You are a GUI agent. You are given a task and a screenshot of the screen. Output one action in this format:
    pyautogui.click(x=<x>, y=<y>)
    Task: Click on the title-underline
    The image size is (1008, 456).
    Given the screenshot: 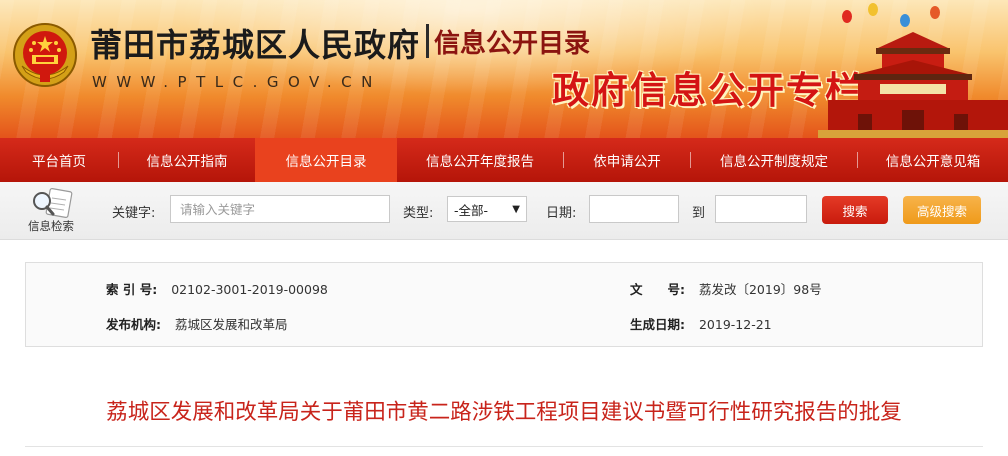 What is the action you would take?
    pyautogui.click(x=504, y=446)
    